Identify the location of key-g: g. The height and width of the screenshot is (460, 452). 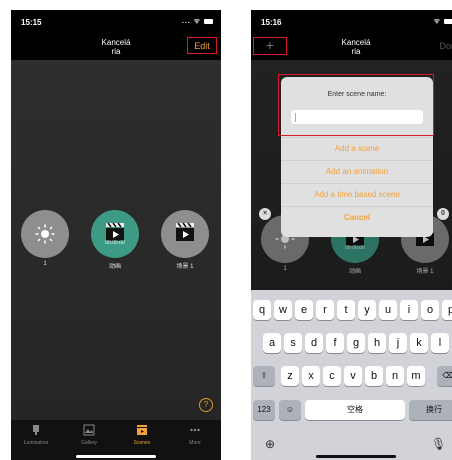
(356, 343).